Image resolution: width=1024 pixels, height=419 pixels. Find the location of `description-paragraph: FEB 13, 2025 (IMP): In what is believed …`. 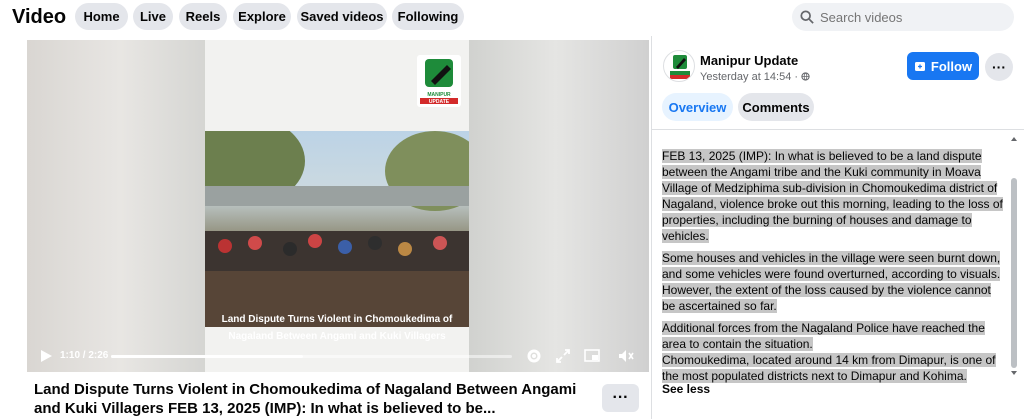

description-paragraph: FEB 13, 2025 (IMP): In what is believed … is located at coordinates (832, 196).